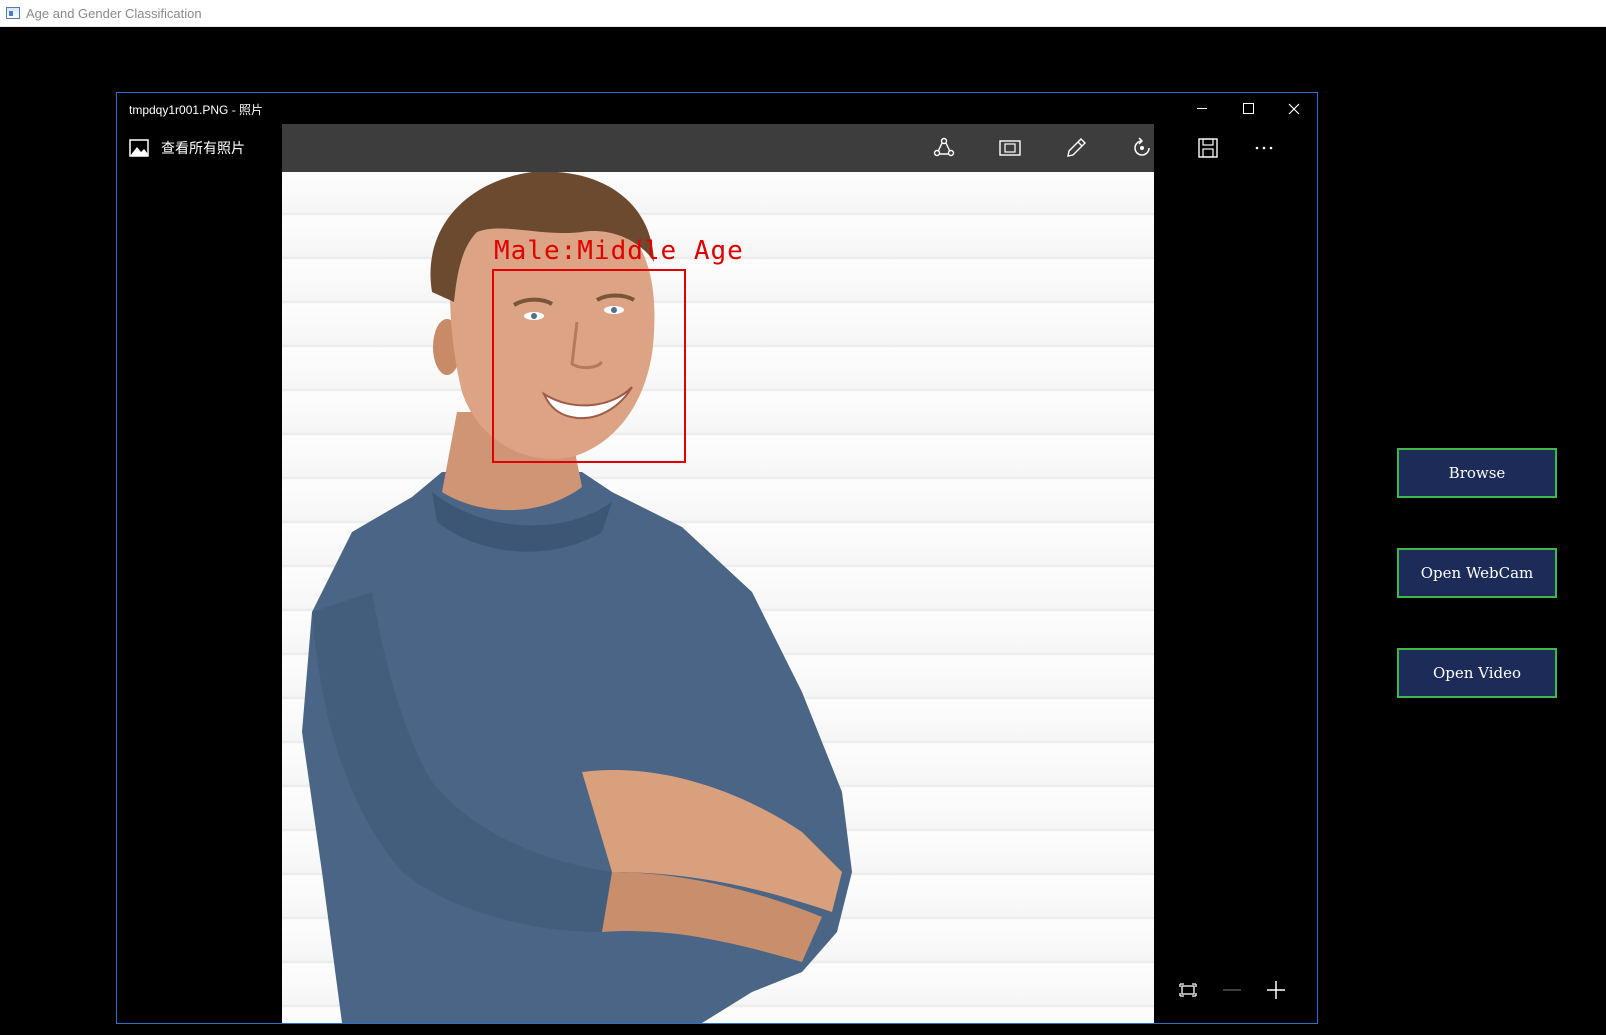 This screenshot has height=1035, width=1606. I want to click on app-window-icon, so click(13, 13).